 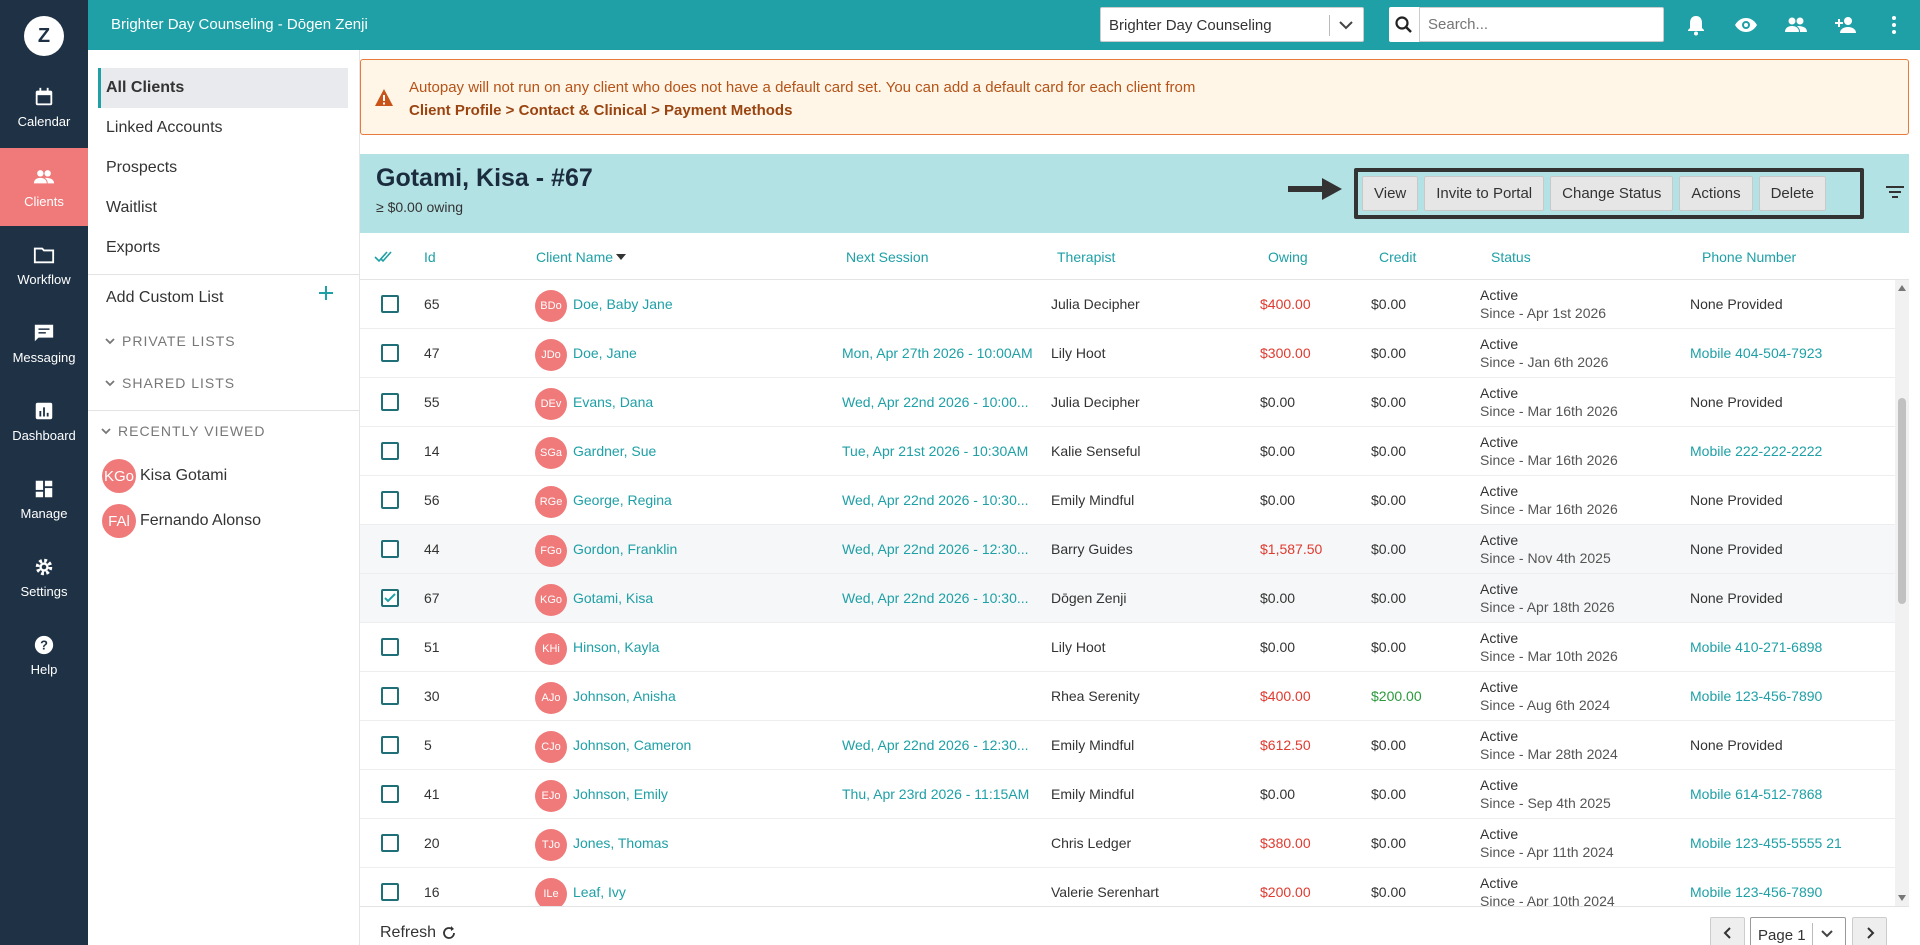 I want to click on client-name-link: Gordon, Franklin, so click(x=625, y=549).